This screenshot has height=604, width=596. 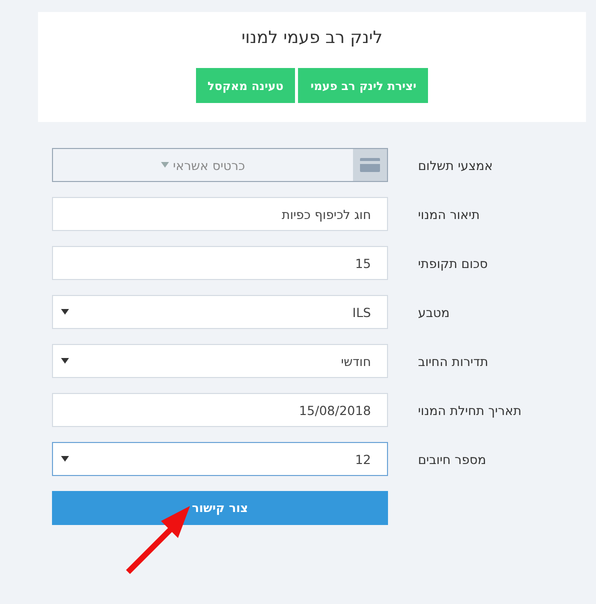 I want to click on field-label: תדירות החיוב, so click(x=453, y=361).